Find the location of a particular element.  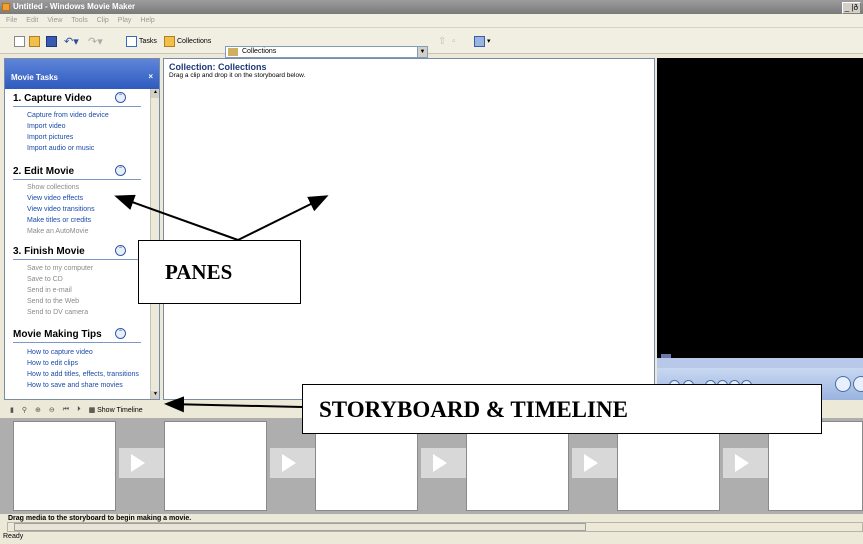

zoom-out-icon: ⊖ is located at coordinates (52, 410).